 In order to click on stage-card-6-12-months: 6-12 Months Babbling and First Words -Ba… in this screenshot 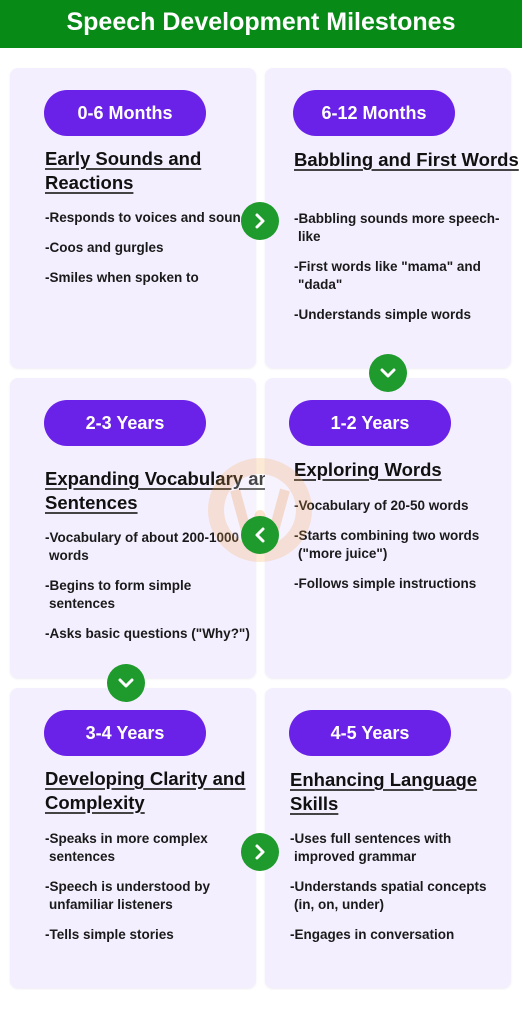, I will do `click(392, 218)`.